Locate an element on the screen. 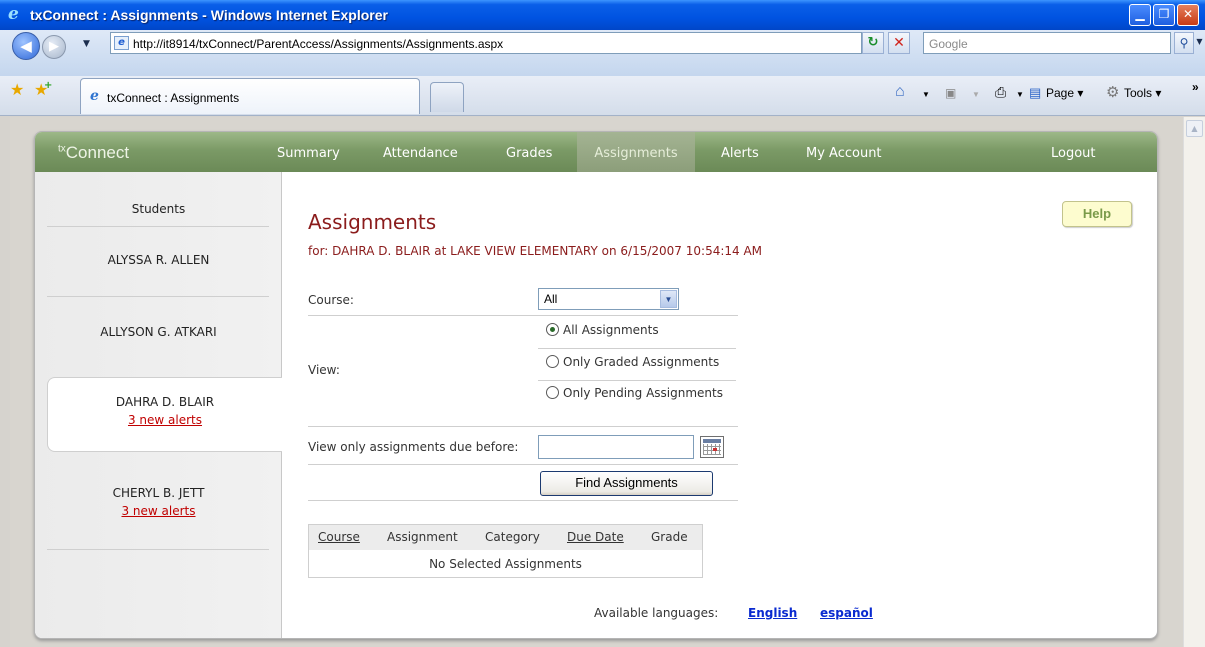 Image resolution: width=1205 pixels, height=647 pixels. chevron-down-icon: ▼ is located at coordinates (668, 299).